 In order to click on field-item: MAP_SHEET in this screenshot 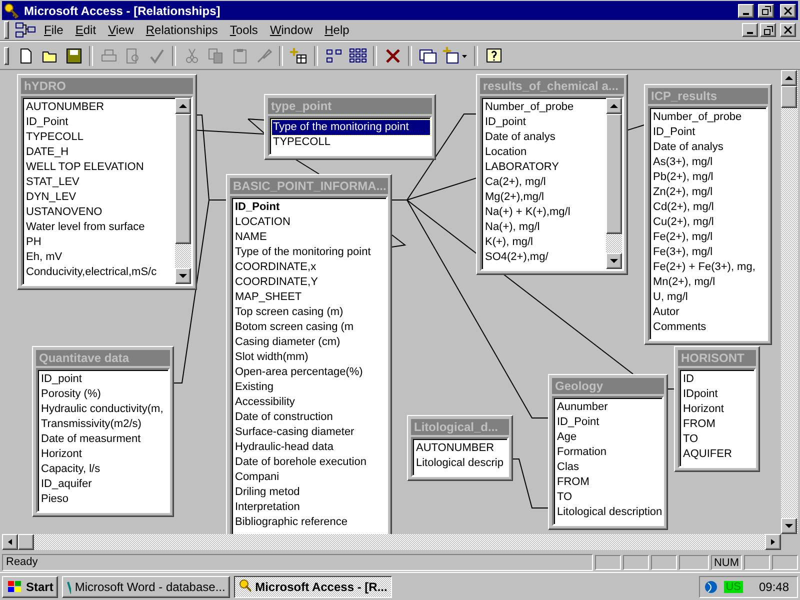, I will do `click(268, 297)`.